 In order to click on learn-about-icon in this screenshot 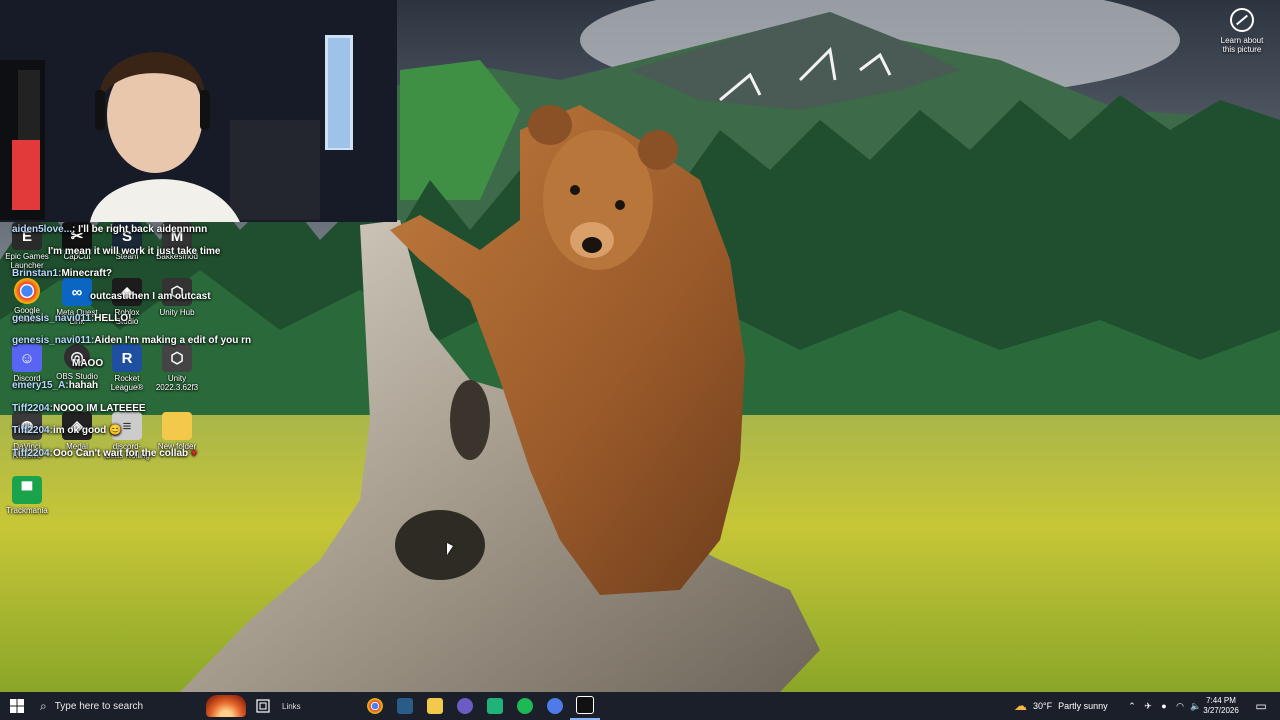, I will do `click(1242, 20)`.